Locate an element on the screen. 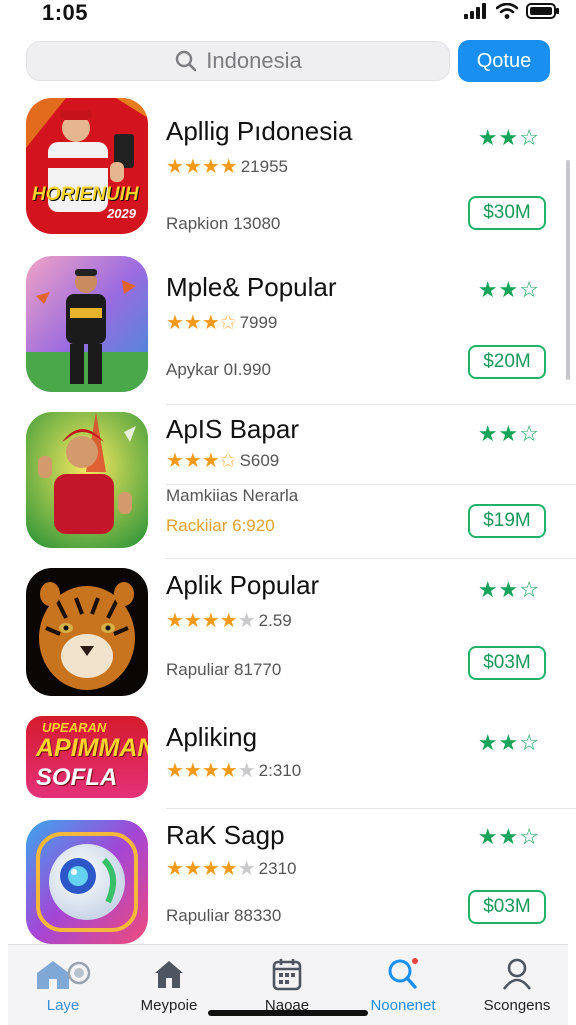 This screenshot has height=1025, width=576. tab-label: Scongens is located at coordinates (517, 1005).